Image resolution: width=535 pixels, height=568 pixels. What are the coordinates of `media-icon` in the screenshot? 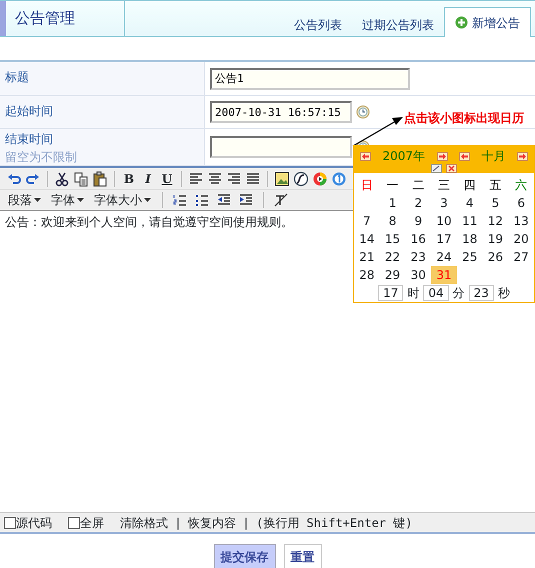 It's located at (320, 178).